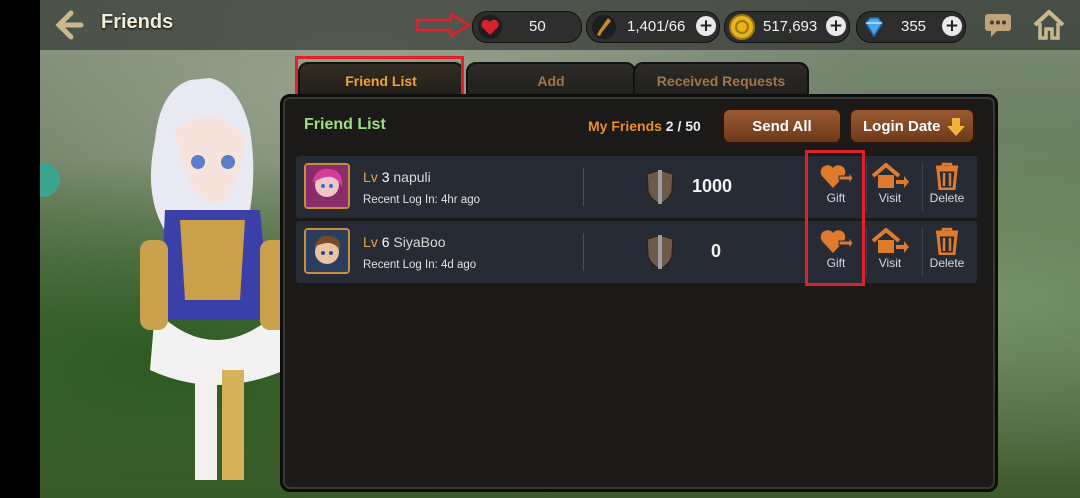  What do you see at coordinates (790, 26) in the screenshot?
I see `gold-value: 517,693` at bounding box center [790, 26].